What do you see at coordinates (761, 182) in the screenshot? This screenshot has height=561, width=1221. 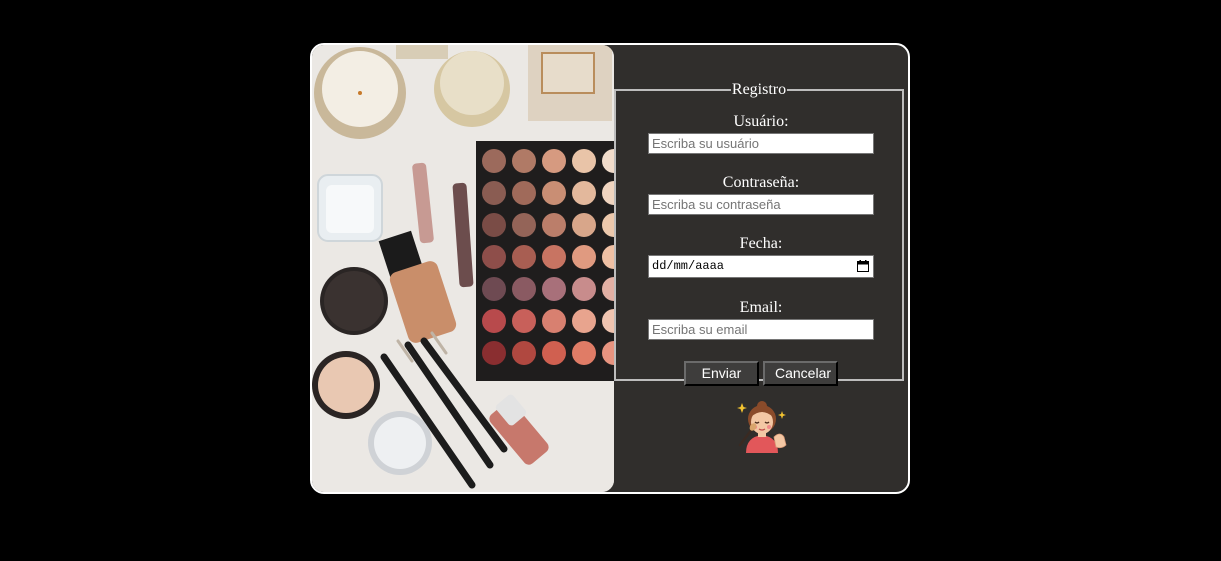 I see `password-label: Contraseña:` at bounding box center [761, 182].